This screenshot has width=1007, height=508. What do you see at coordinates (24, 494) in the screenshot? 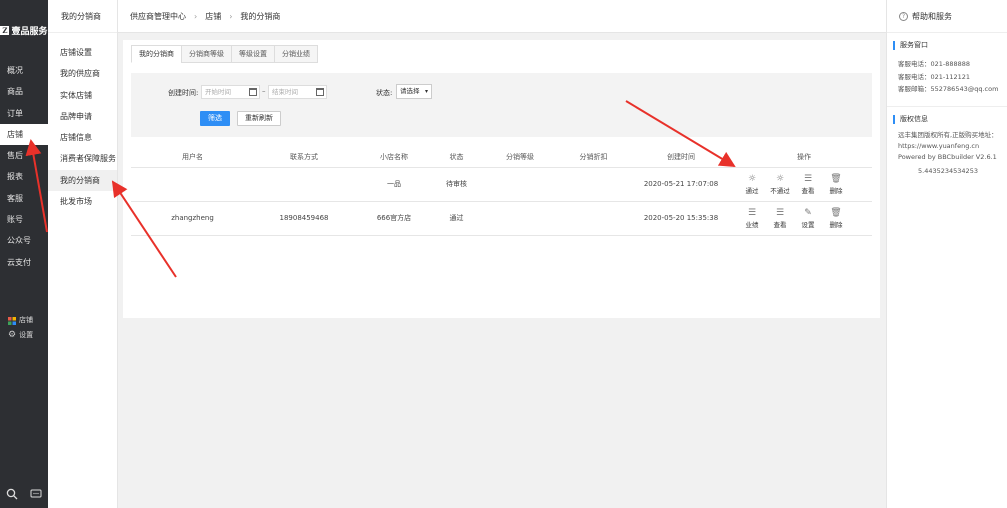
I see `sidebar-bottom-tools` at bounding box center [24, 494].